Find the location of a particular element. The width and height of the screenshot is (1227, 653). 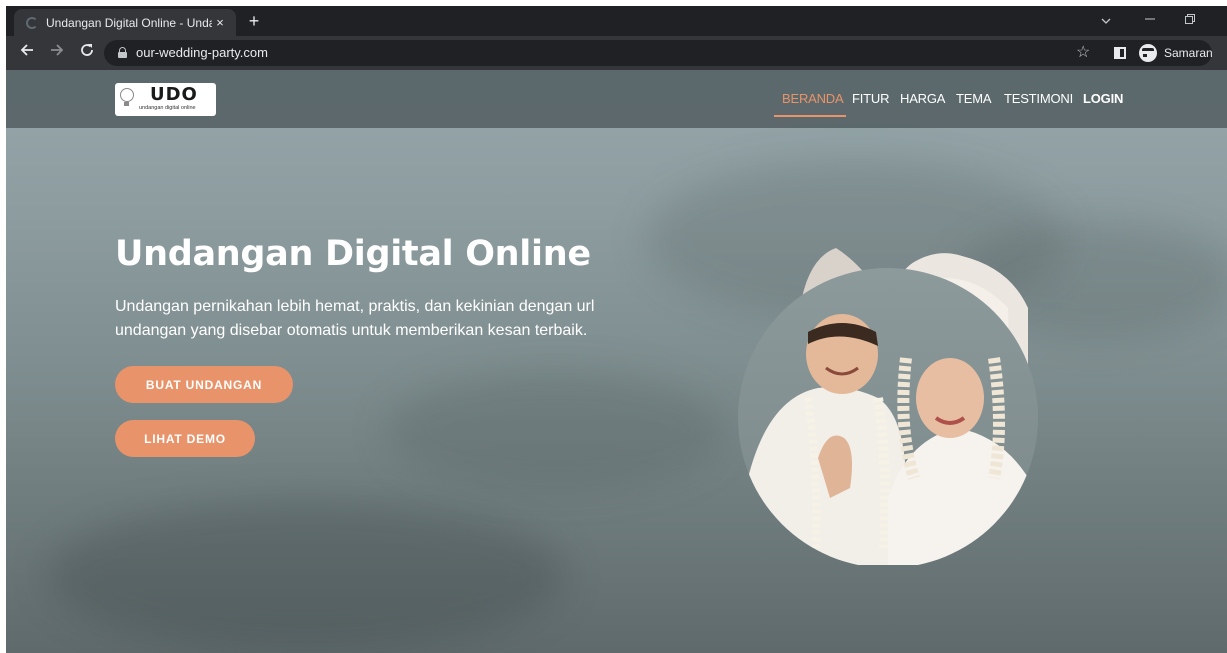

browser-toolbar: our-wedding-party.com ☆ Samaran is located at coordinates (616, 53).